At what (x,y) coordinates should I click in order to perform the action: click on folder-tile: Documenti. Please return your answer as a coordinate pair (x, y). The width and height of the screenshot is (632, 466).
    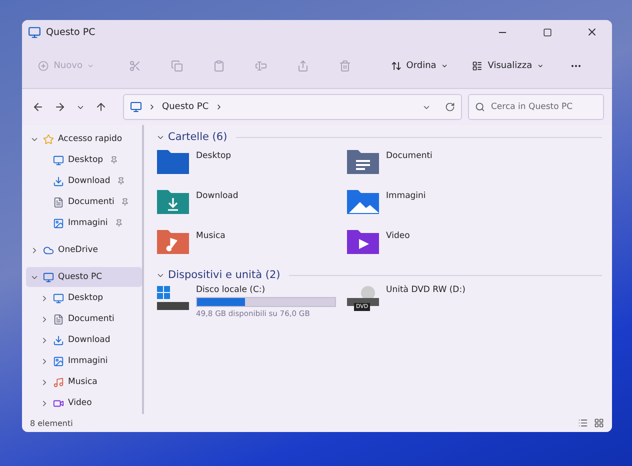
    Looking at the image, I should click on (441, 164).